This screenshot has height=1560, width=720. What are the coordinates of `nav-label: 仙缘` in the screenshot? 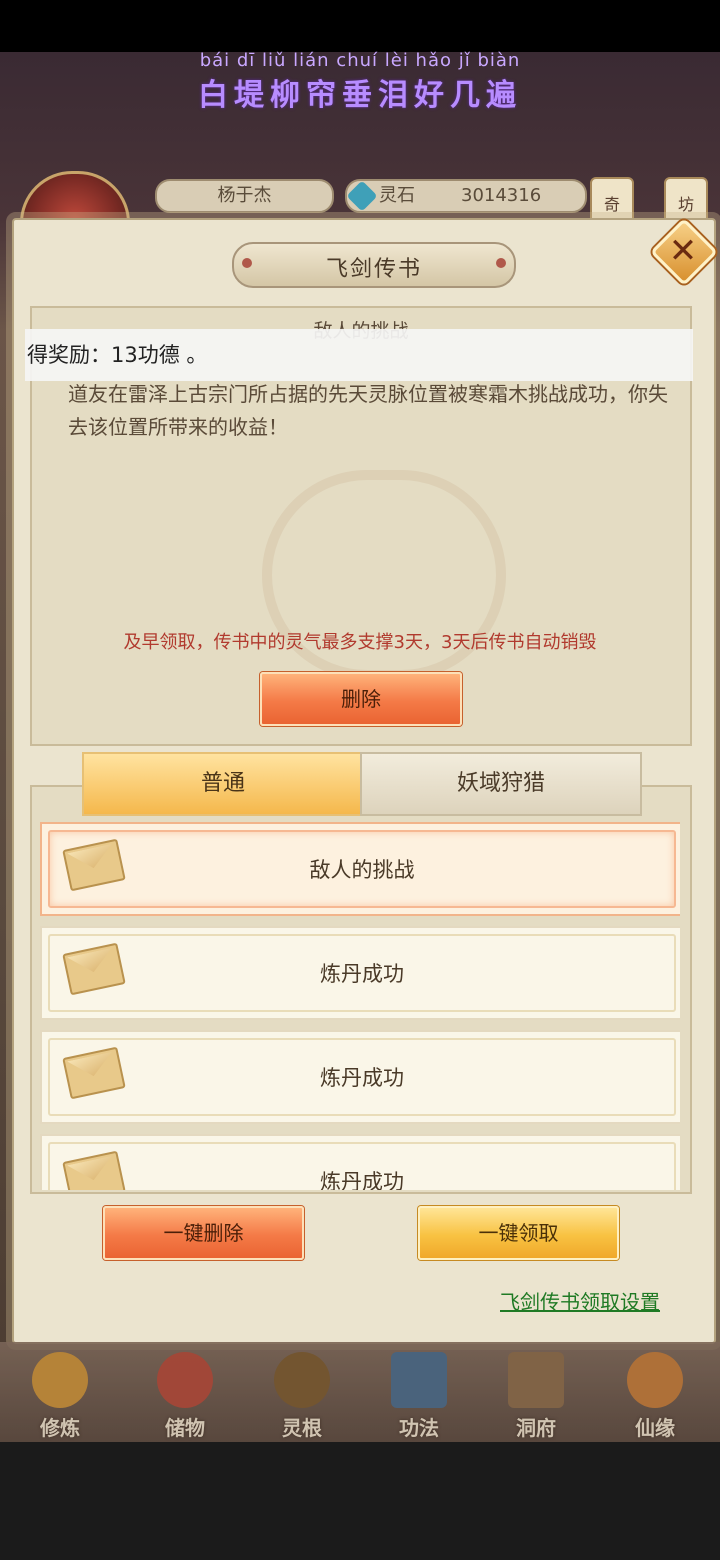 It's located at (655, 1428).